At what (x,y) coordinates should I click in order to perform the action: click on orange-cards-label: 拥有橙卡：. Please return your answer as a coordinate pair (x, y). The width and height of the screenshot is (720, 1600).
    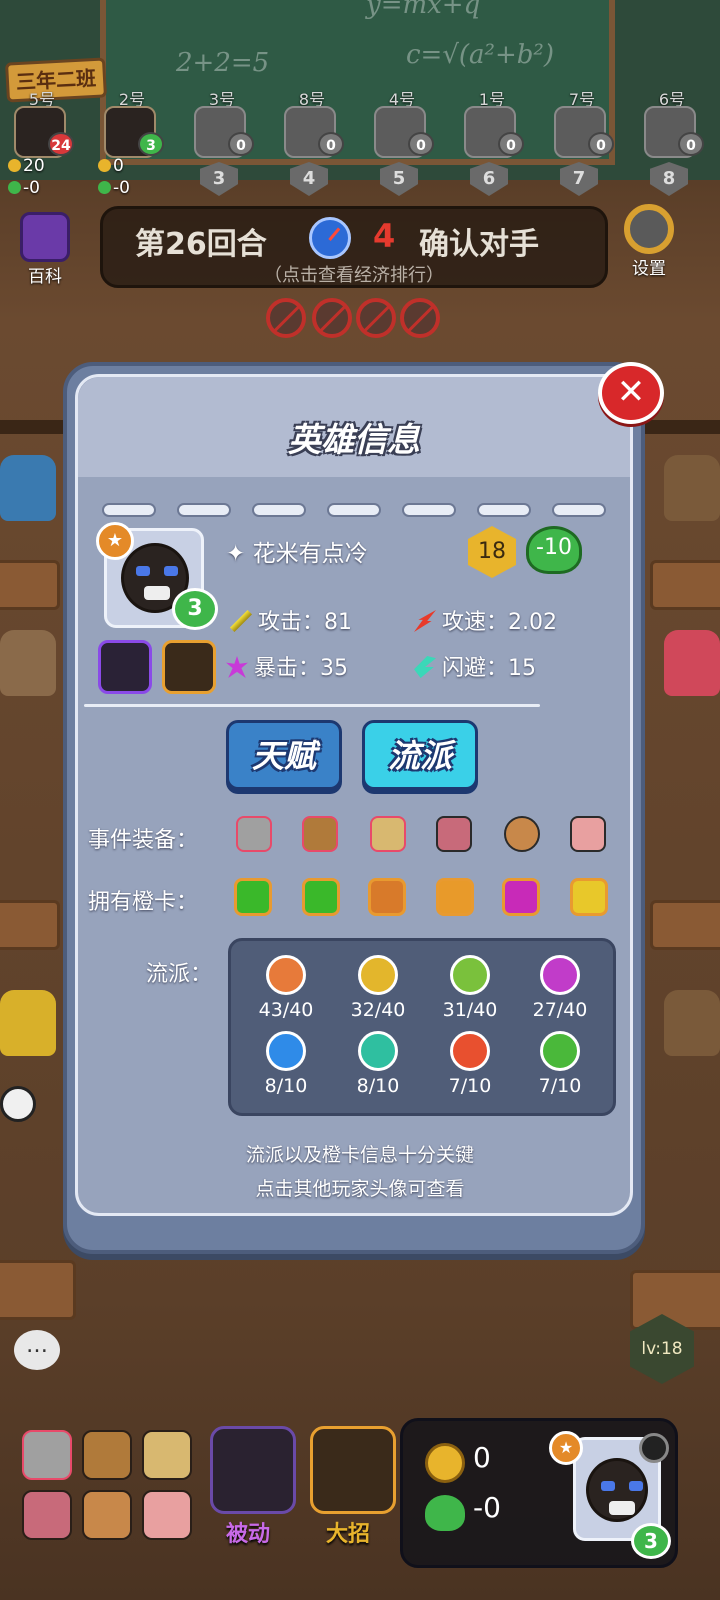
    Looking at the image, I should click on (143, 902).